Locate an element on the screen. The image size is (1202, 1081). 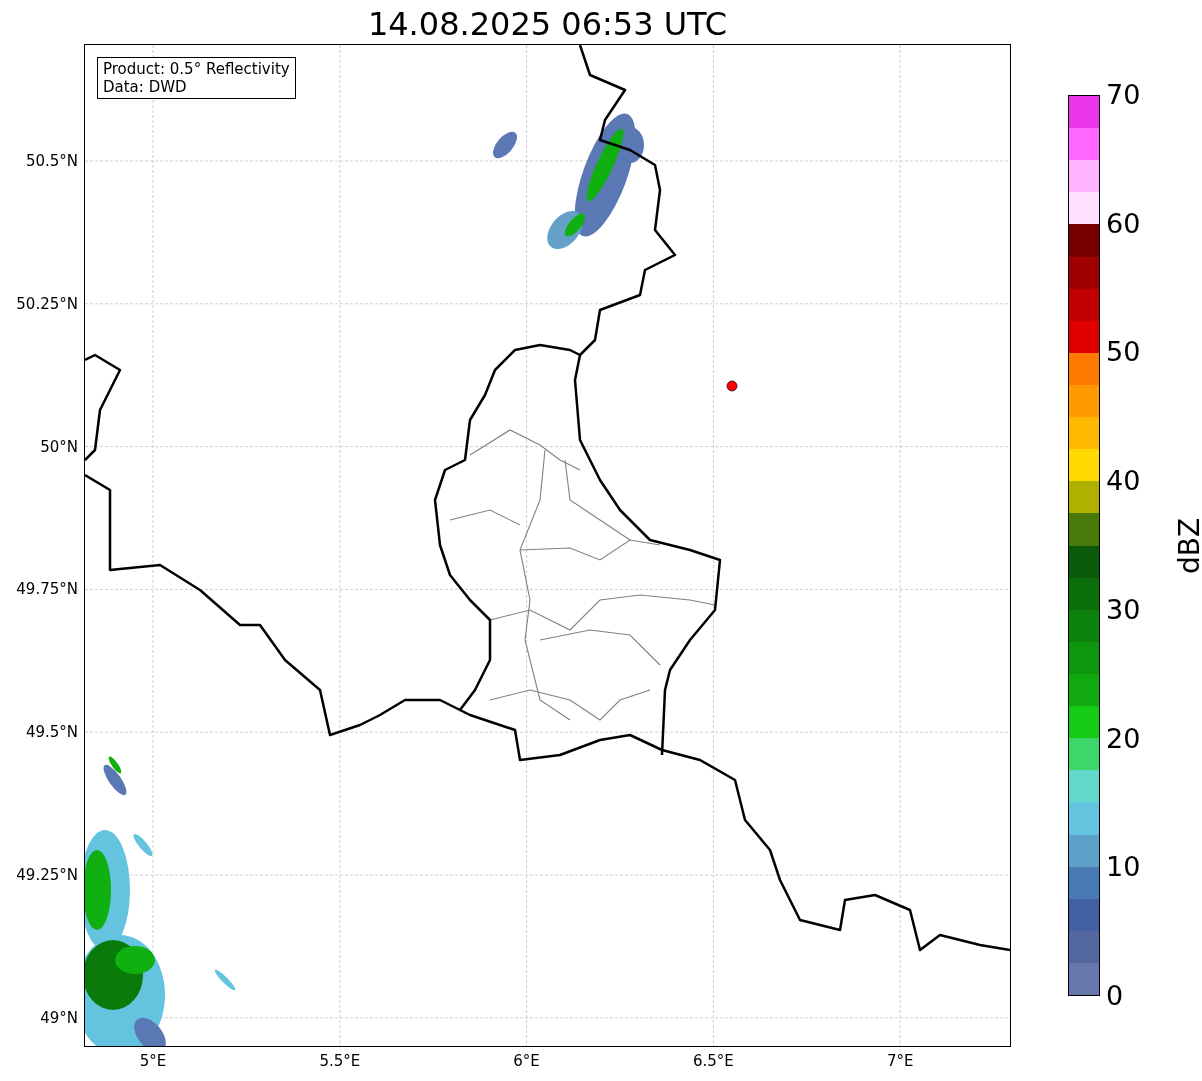
colorbar-tick-label: 0 is located at coordinates (1115, 996).